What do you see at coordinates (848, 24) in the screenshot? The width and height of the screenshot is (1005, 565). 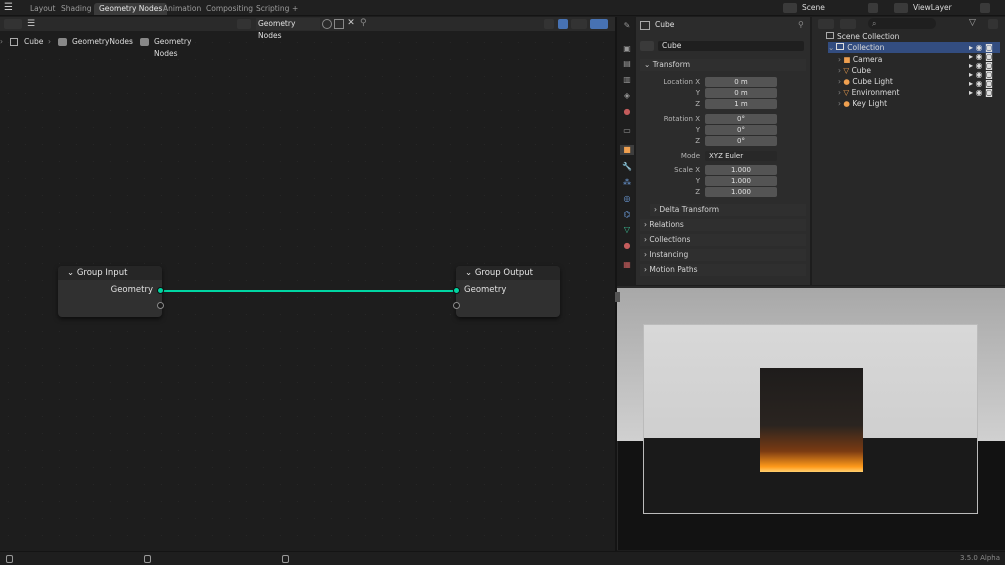 I see `display-mode-icon` at bounding box center [848, 24].